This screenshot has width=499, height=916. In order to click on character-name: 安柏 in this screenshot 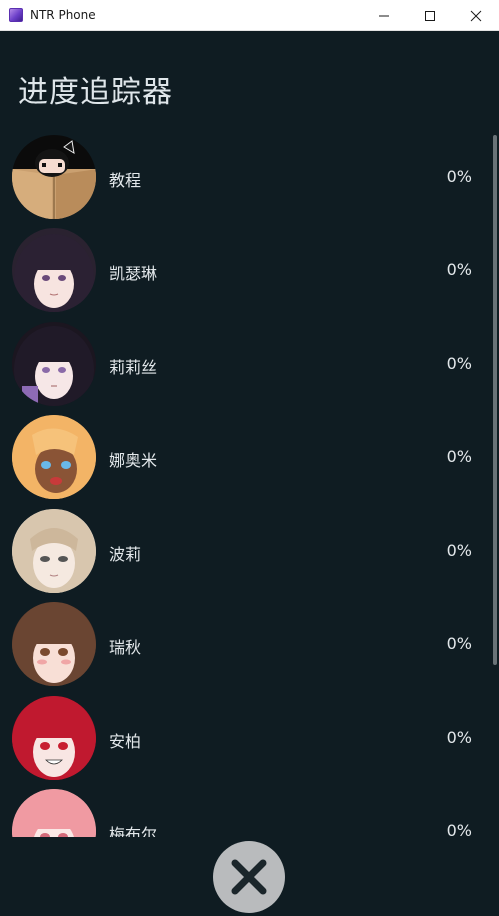, I will do `click(125, 741)`.